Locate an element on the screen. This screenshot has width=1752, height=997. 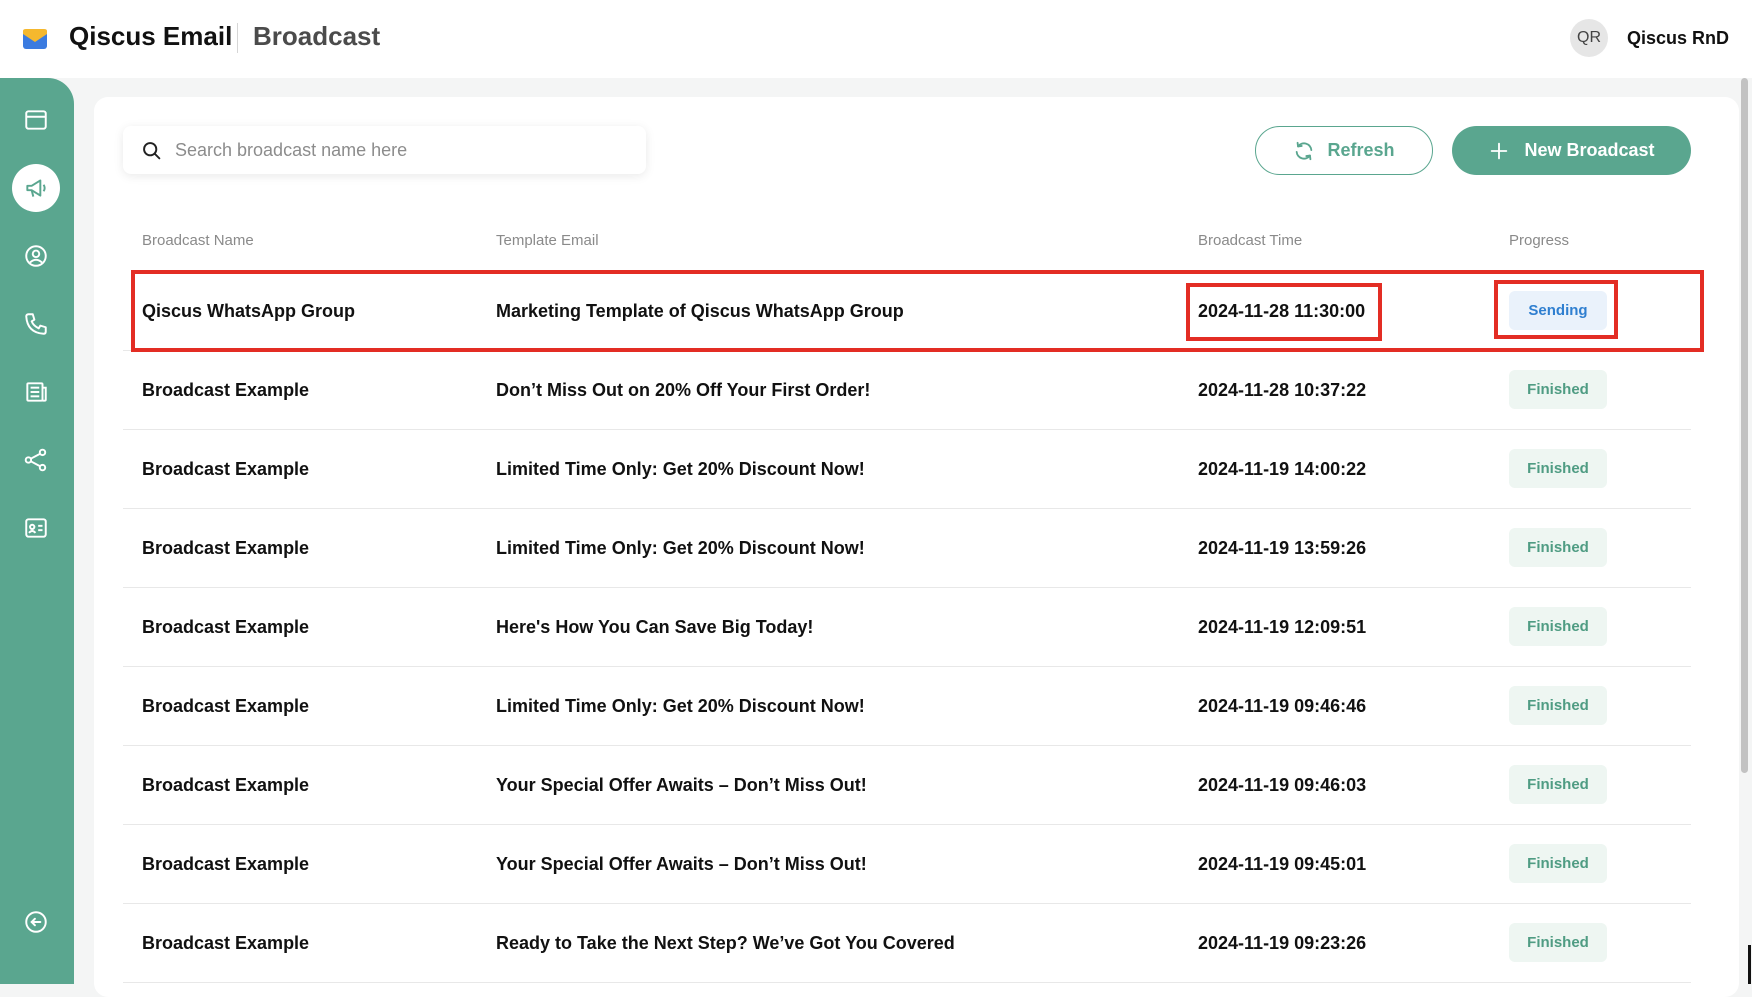
sidebar-item-dashboard is located at coordinates (36, 120).